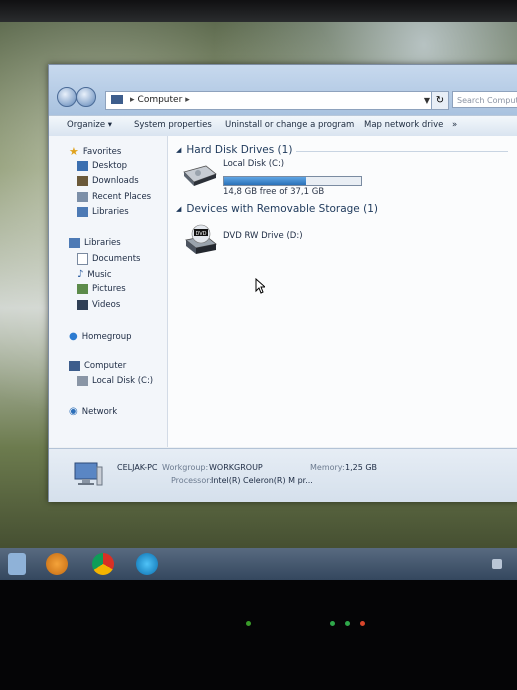 This screenshot has height=690, width=517. Describe the element at coordinates (440, 100) in the screenshot. I see `refresh-button: ↻` at that location.